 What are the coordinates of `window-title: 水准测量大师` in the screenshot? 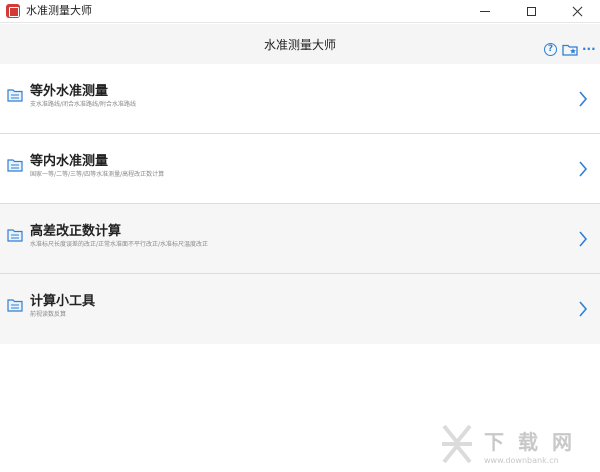 It's located at (59, 10).